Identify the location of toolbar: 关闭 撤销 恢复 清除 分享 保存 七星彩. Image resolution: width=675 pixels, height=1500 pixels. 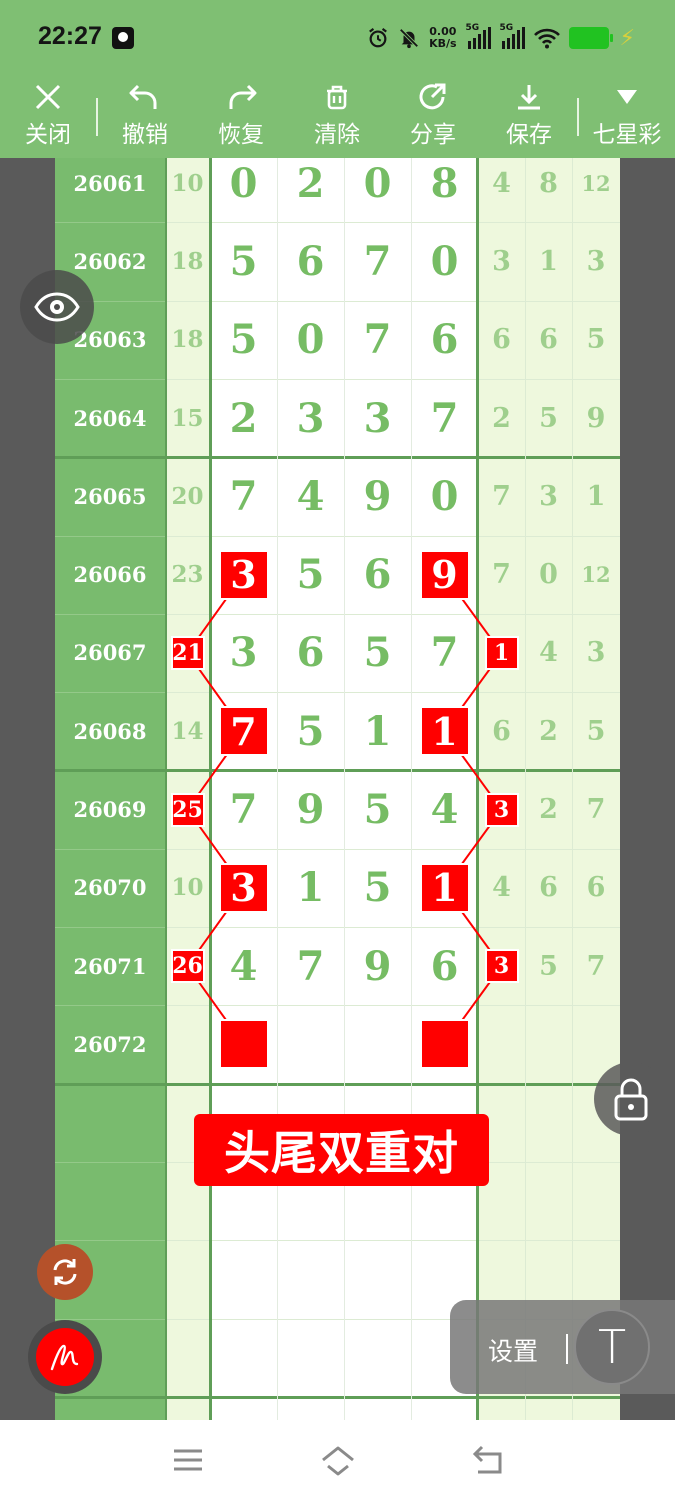
(337, 117).